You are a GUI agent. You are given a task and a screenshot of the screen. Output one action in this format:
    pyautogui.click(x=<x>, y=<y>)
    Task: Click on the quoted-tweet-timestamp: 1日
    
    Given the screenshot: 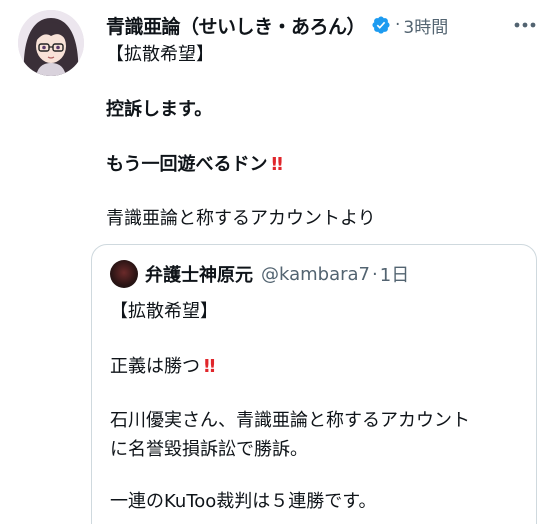 What is the action you would take?
    pyautogui.click(x=394, y=275)
    